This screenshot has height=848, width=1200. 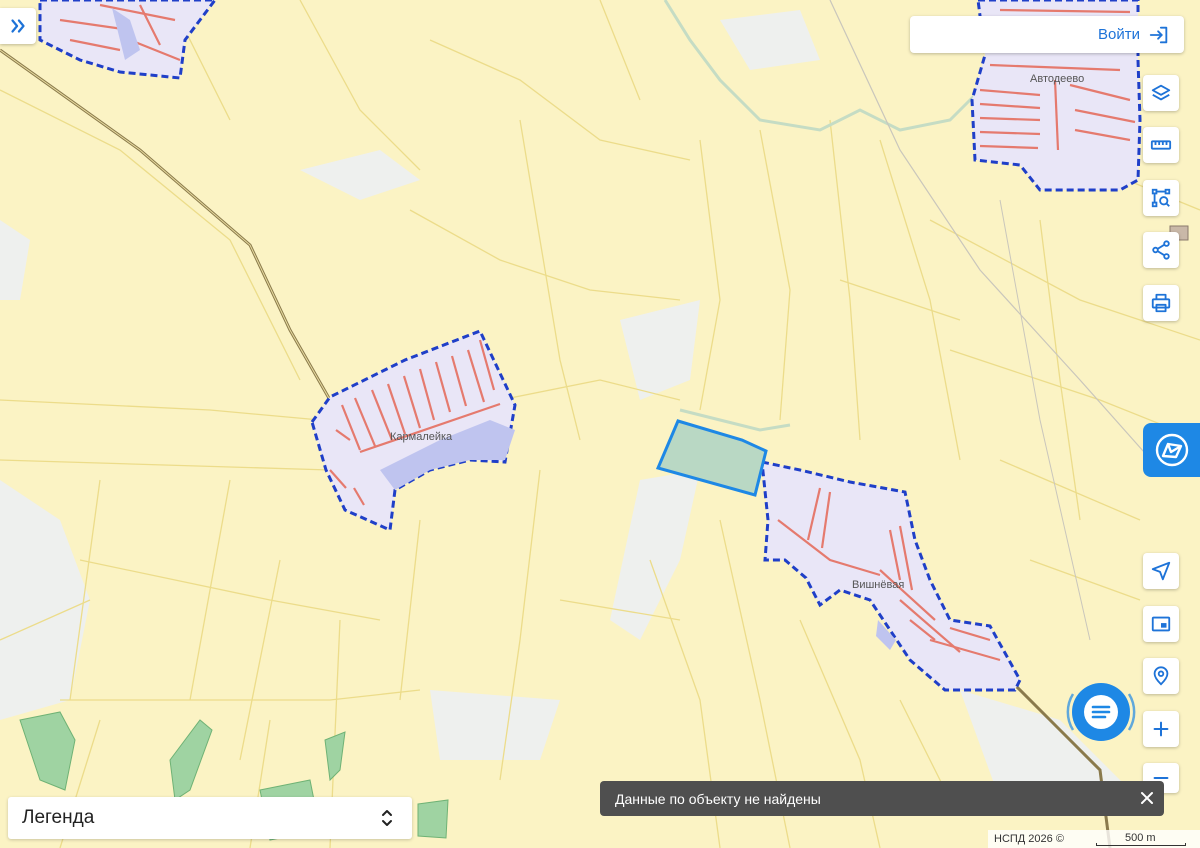 What do you see at coordinates (1119, 34) in the screenshot?
I see `login-label: Войти` at bounding box center [1119, 34].